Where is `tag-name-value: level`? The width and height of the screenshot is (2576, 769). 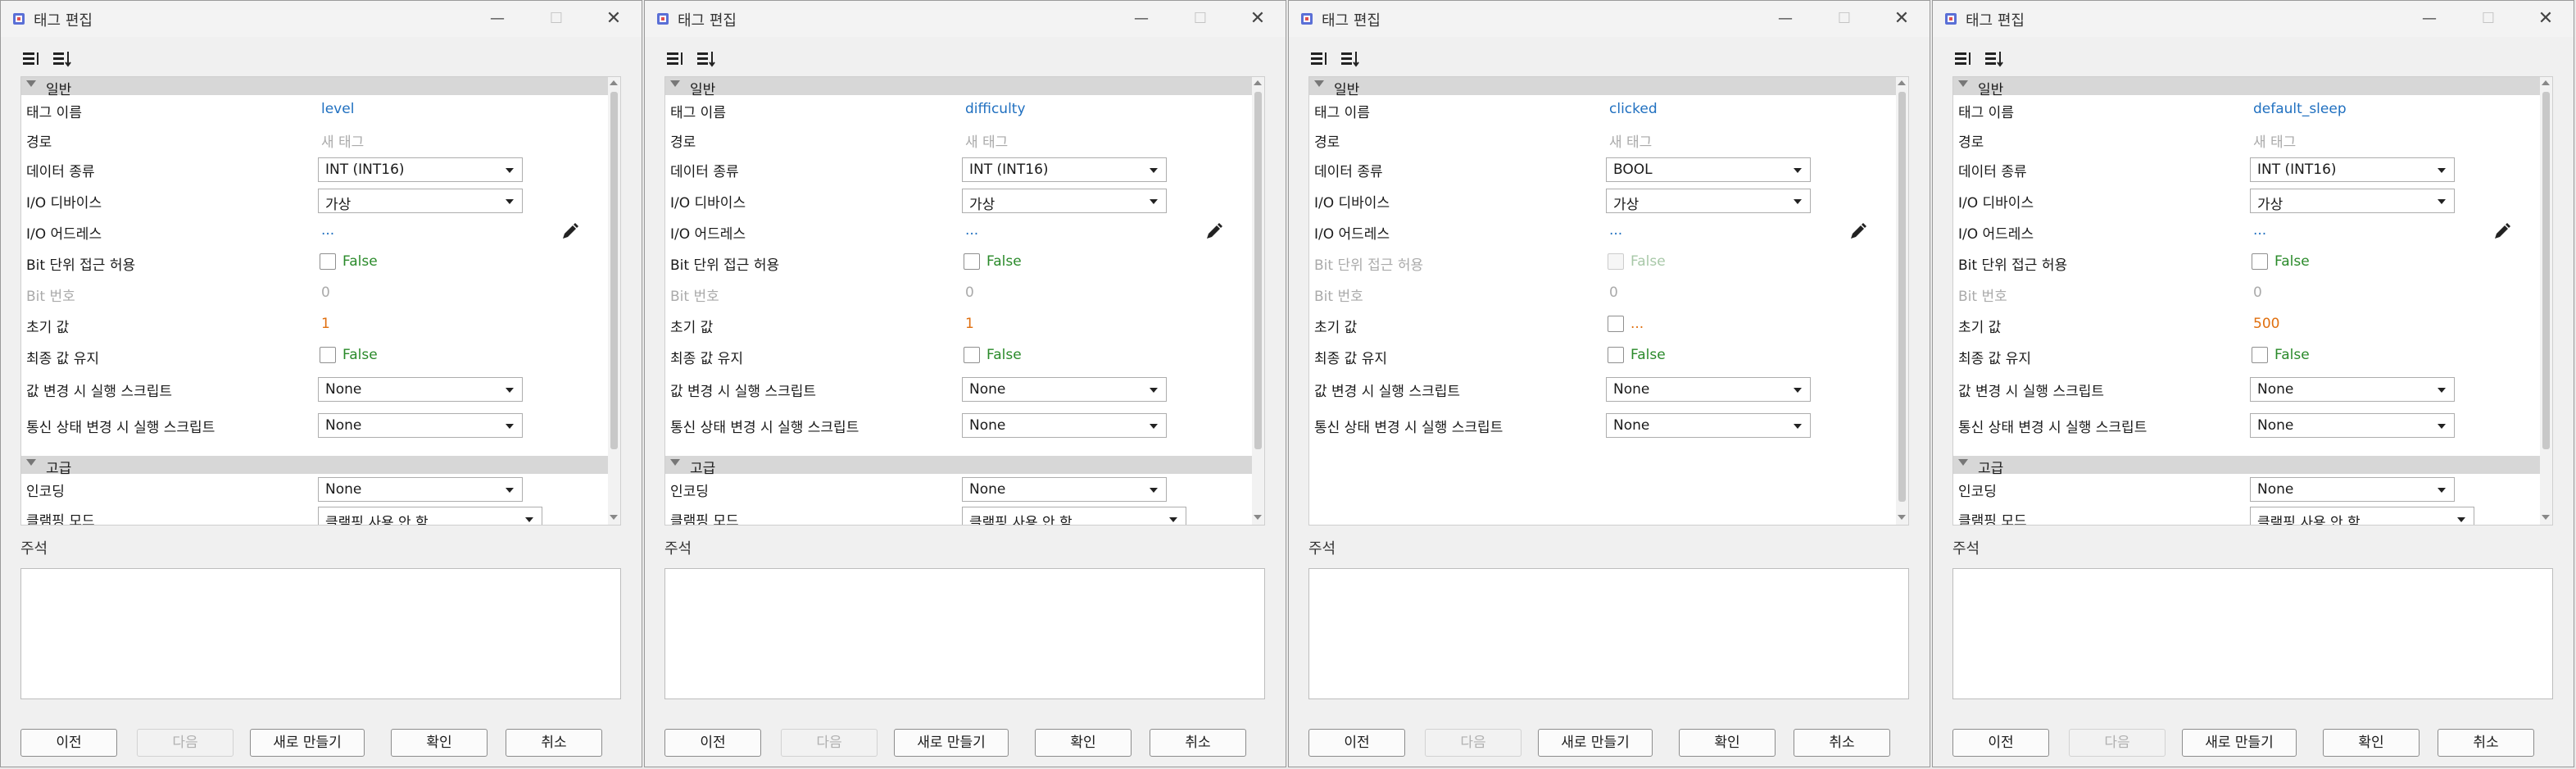 tag-name-value: level is located at coordinates (337, 109).